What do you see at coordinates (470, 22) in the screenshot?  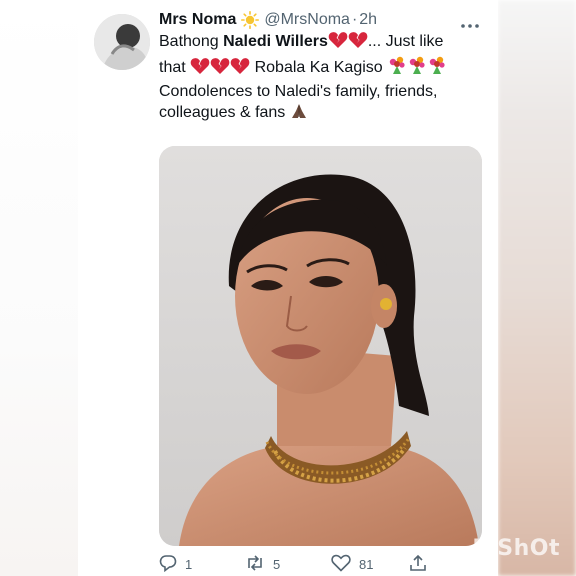 I see `more-options-icon` at bounding box center [470, 22].